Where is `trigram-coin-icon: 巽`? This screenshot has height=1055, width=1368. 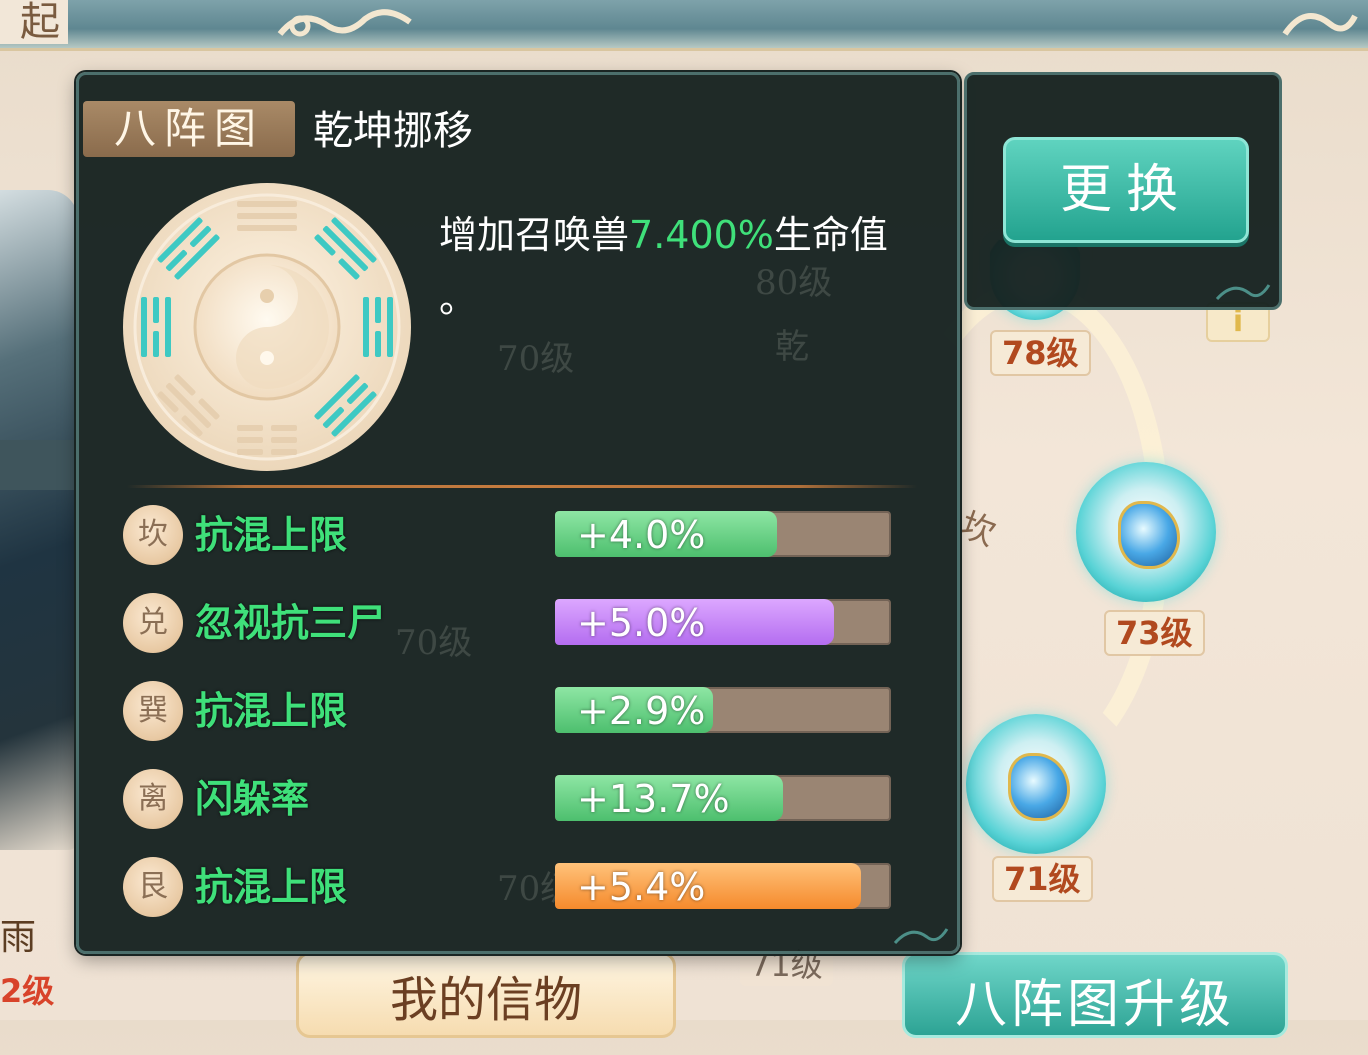 trigram-coin-icon: 巽 is located at coordinates (153, 711).